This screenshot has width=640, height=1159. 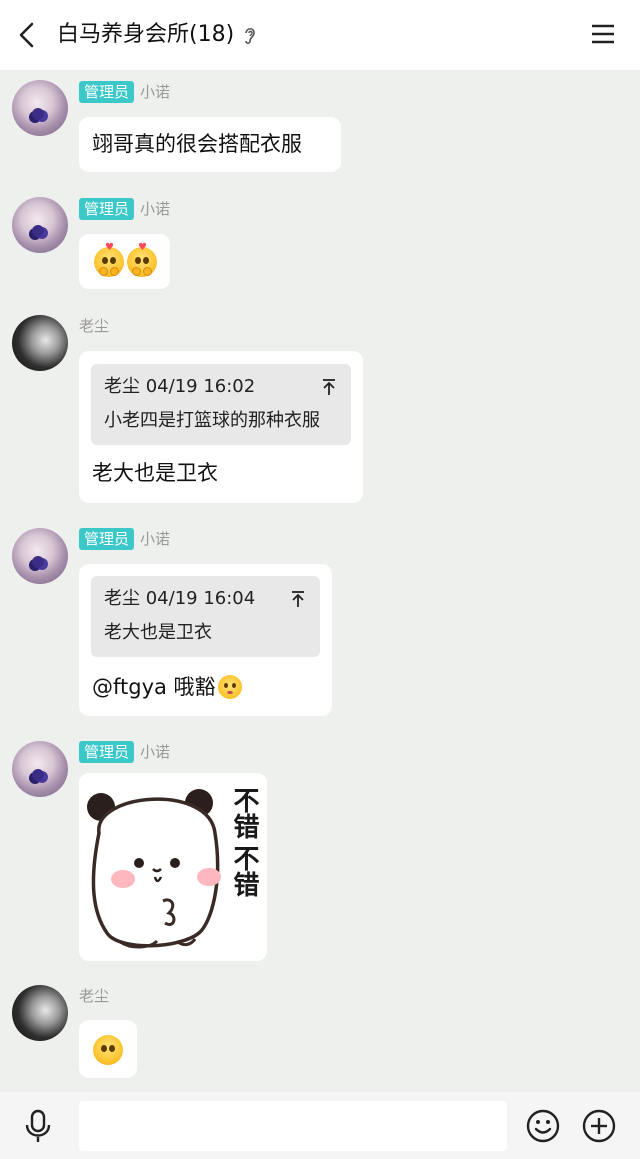 I want to click on pleading-emoji-icon, so click(x=108, y=1050).